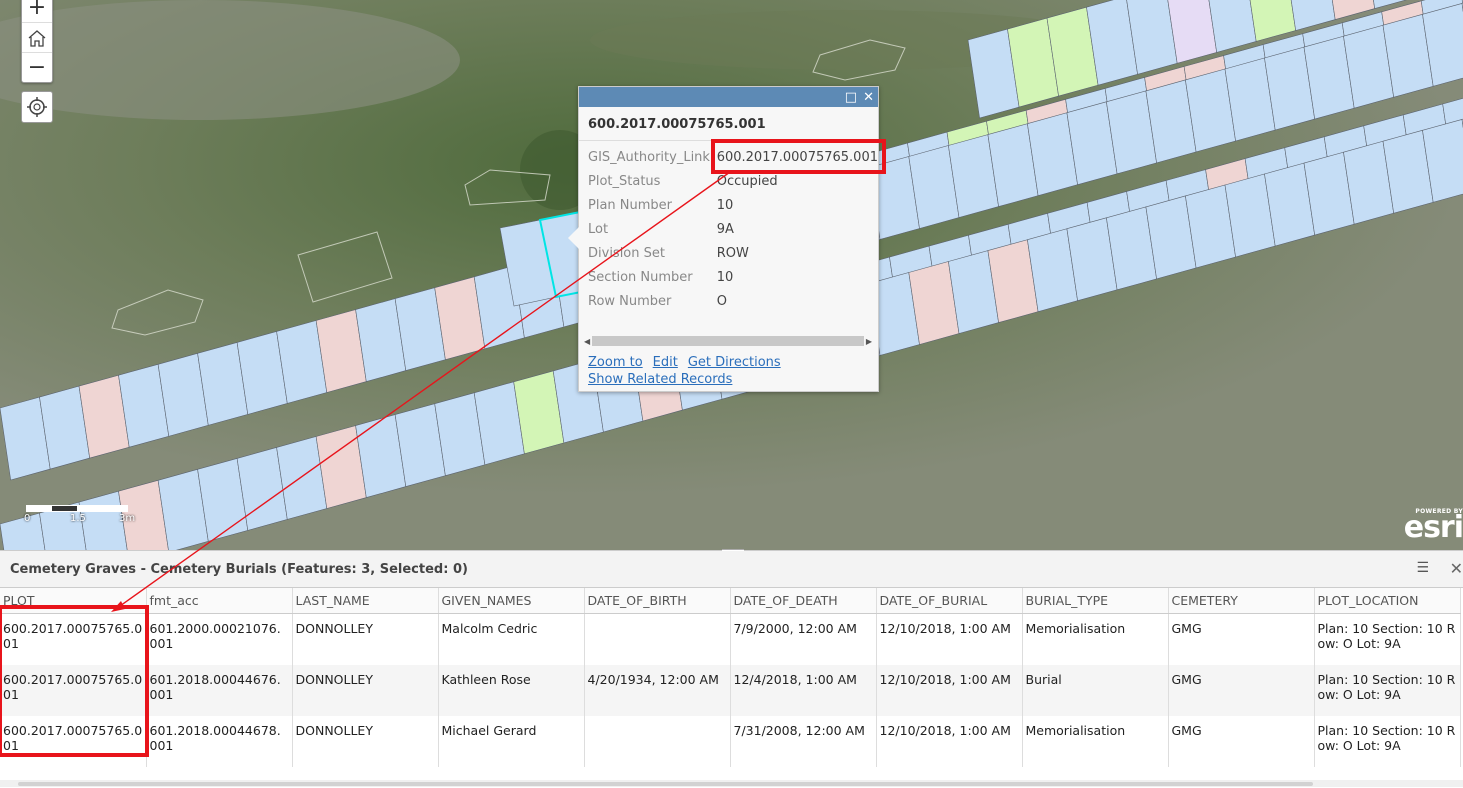 The image size is (1463, 788). I want to click on column-header: GIVEN_NAMES, so click(511, 601).